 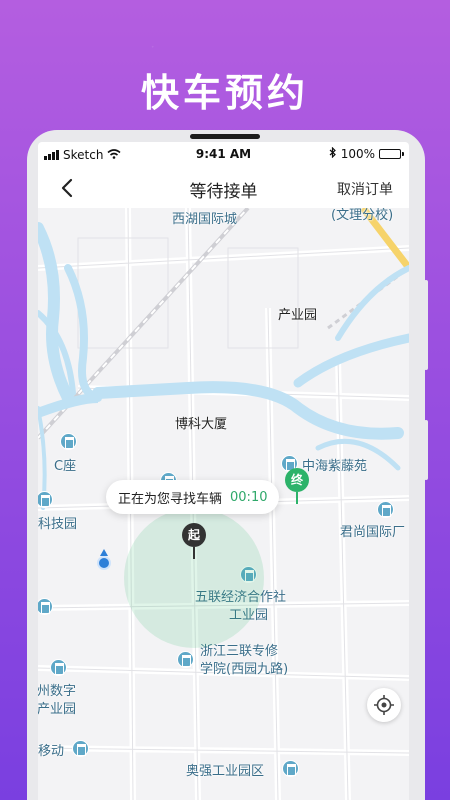 I want to click on start-pin: 起, so click(x=194, y=535).